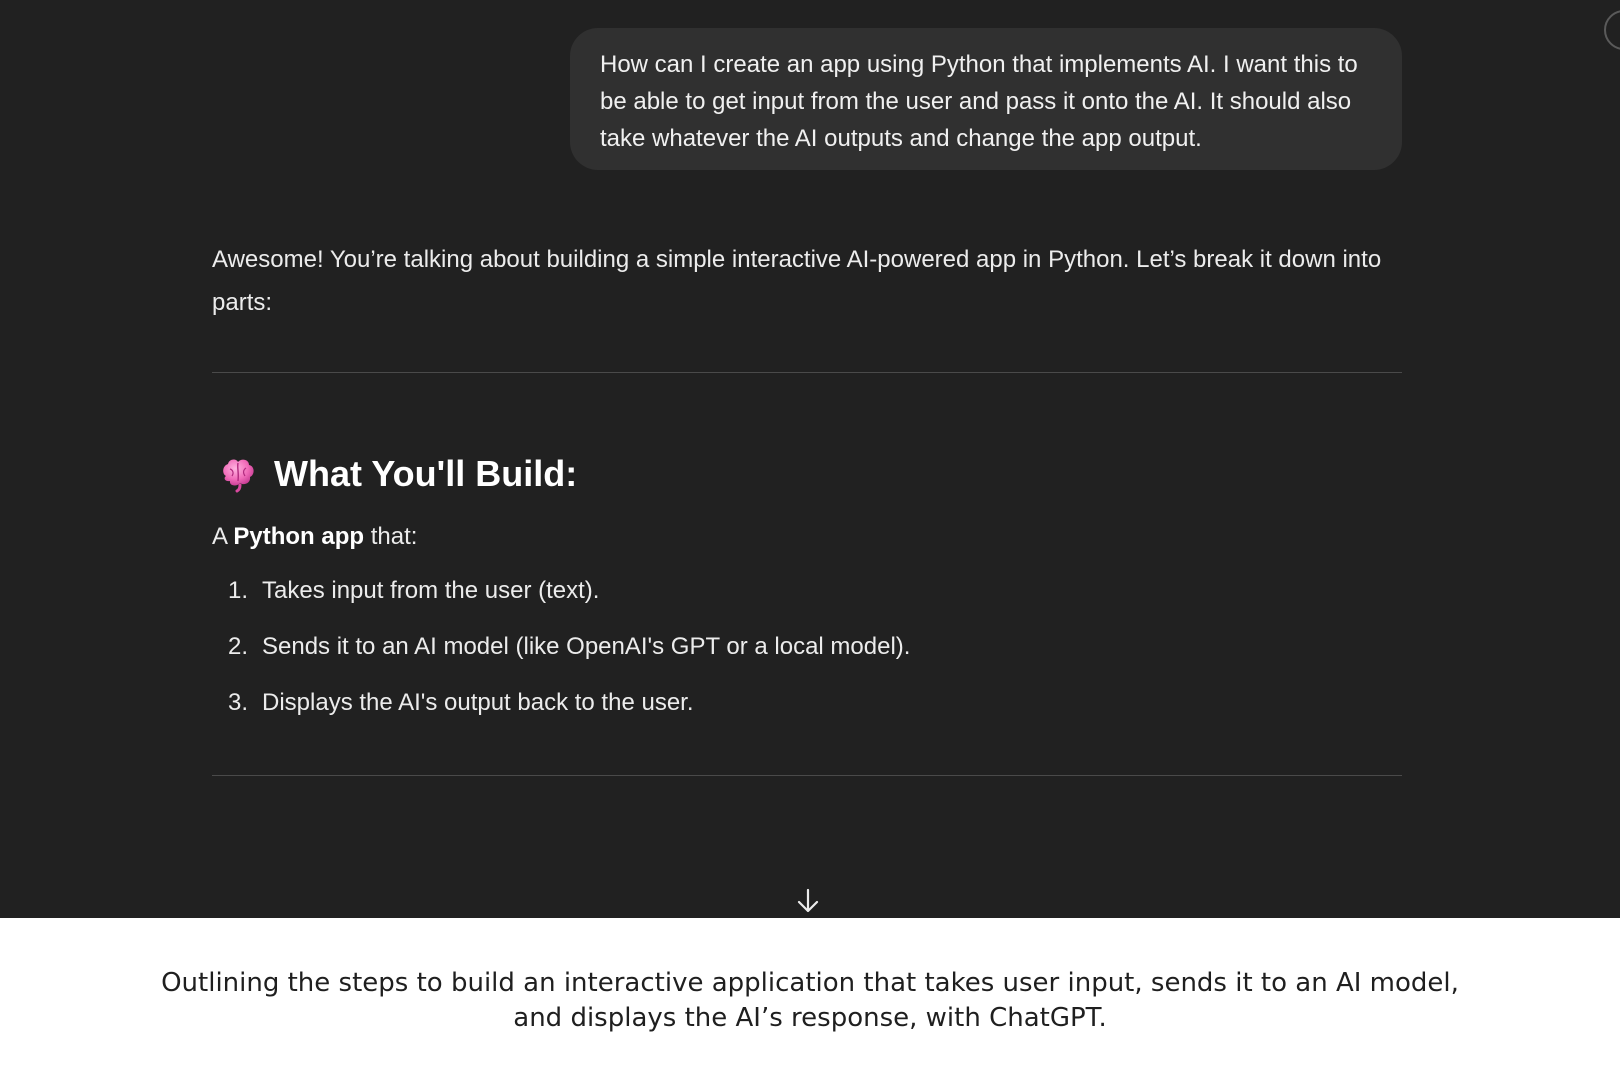  I want to click on lead-bold: Python app, so click(299, 536).